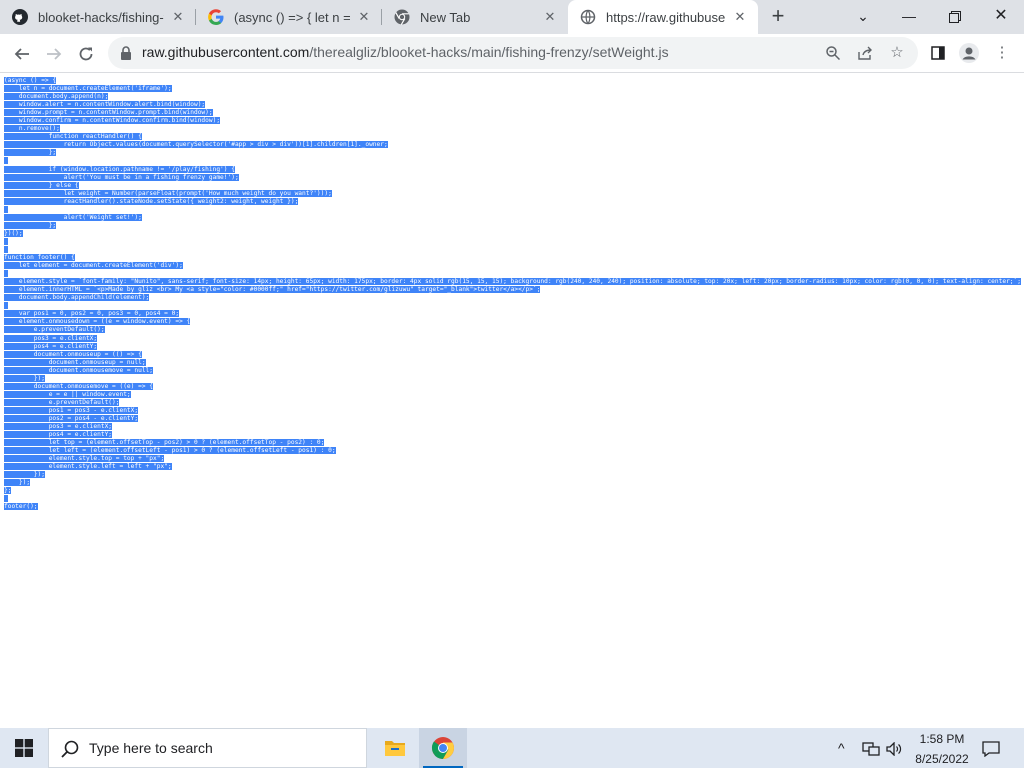 This screenshot has height=768, width=1024. Describe the element at coordinates (909, 16) in the screenshot. I see `minimize-icon: —` at that location.